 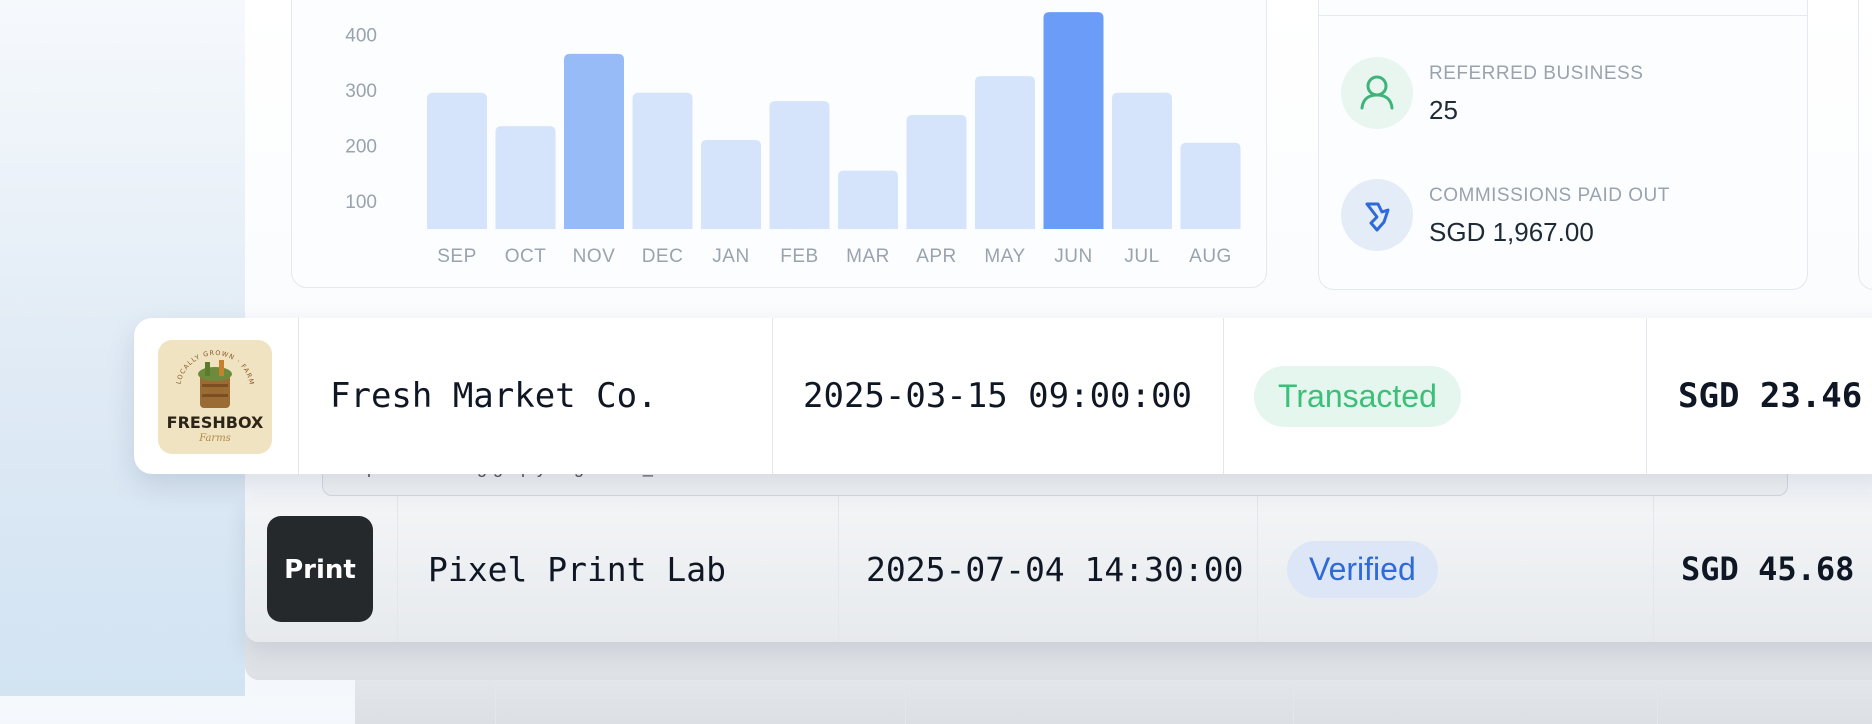 What do you see at coordinates (214, 438) in the screenshot?
I see `logo-subtext: Farms` at bounding box center [214, 438].